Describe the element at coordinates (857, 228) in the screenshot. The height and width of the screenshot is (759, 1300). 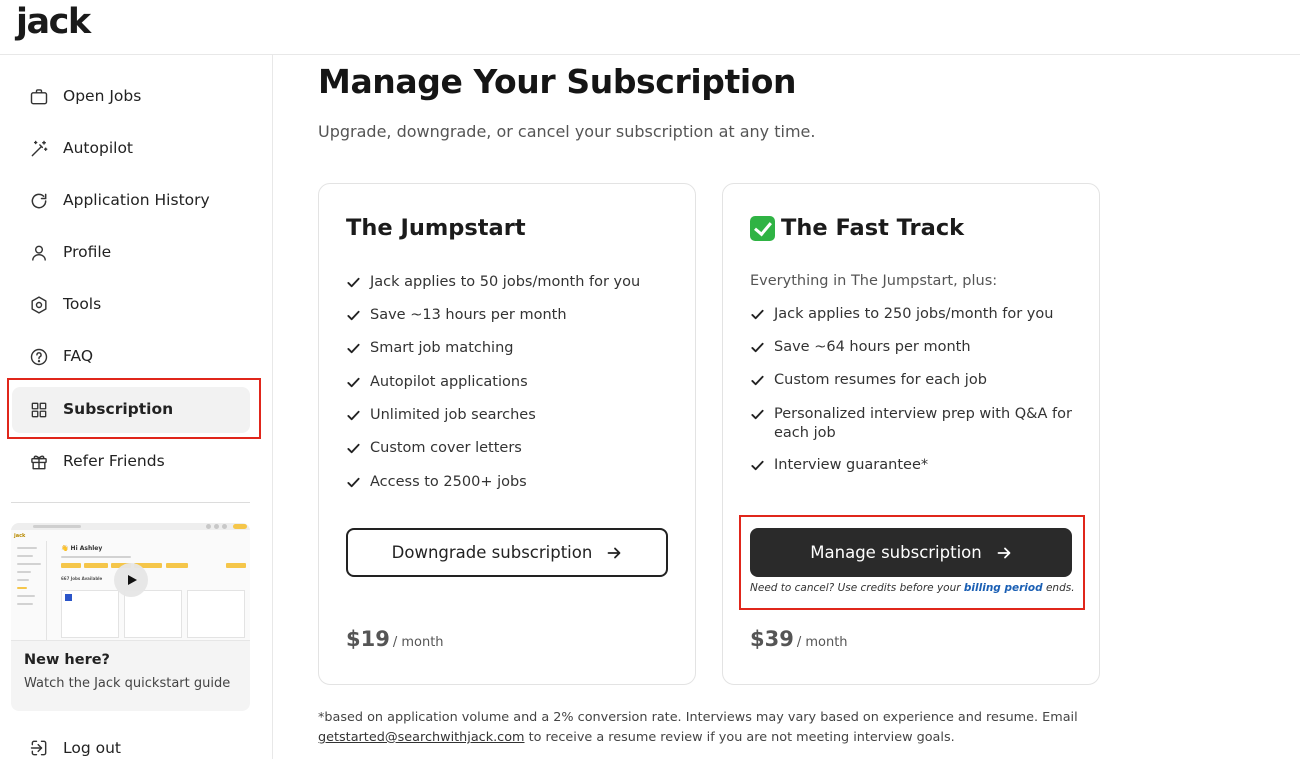
I see `plan-name: The Fast Track` at that location.